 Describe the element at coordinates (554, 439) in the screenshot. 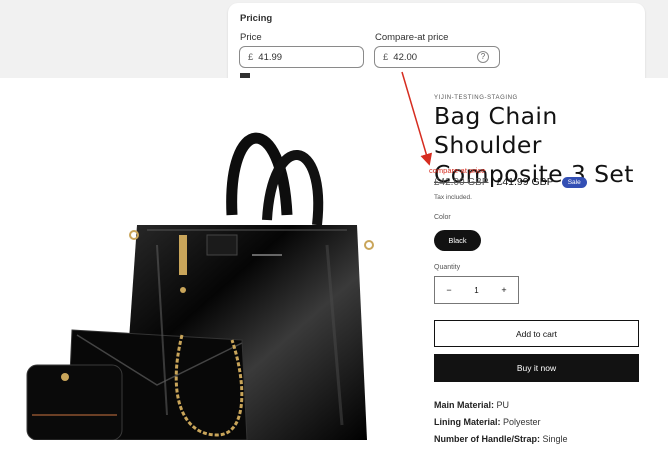

I see `spec-value: Single` at that location.